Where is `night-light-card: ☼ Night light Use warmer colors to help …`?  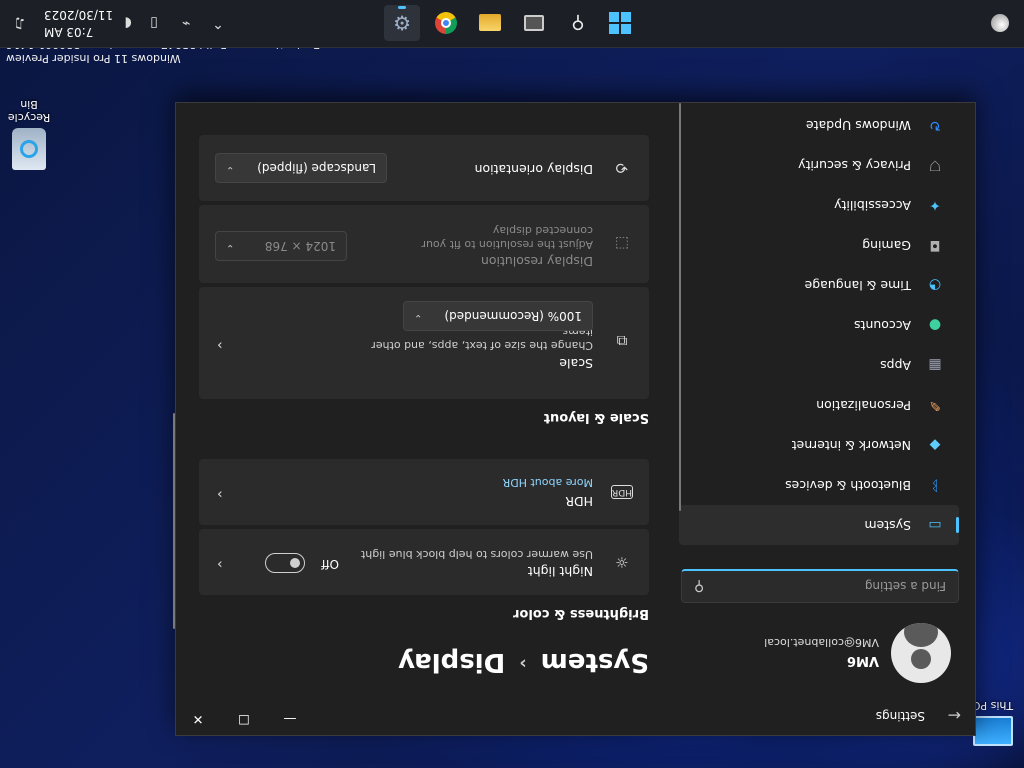 night-light-card: ☼ Night light Use warmer colors to help … is located at coordinates (424, 562).